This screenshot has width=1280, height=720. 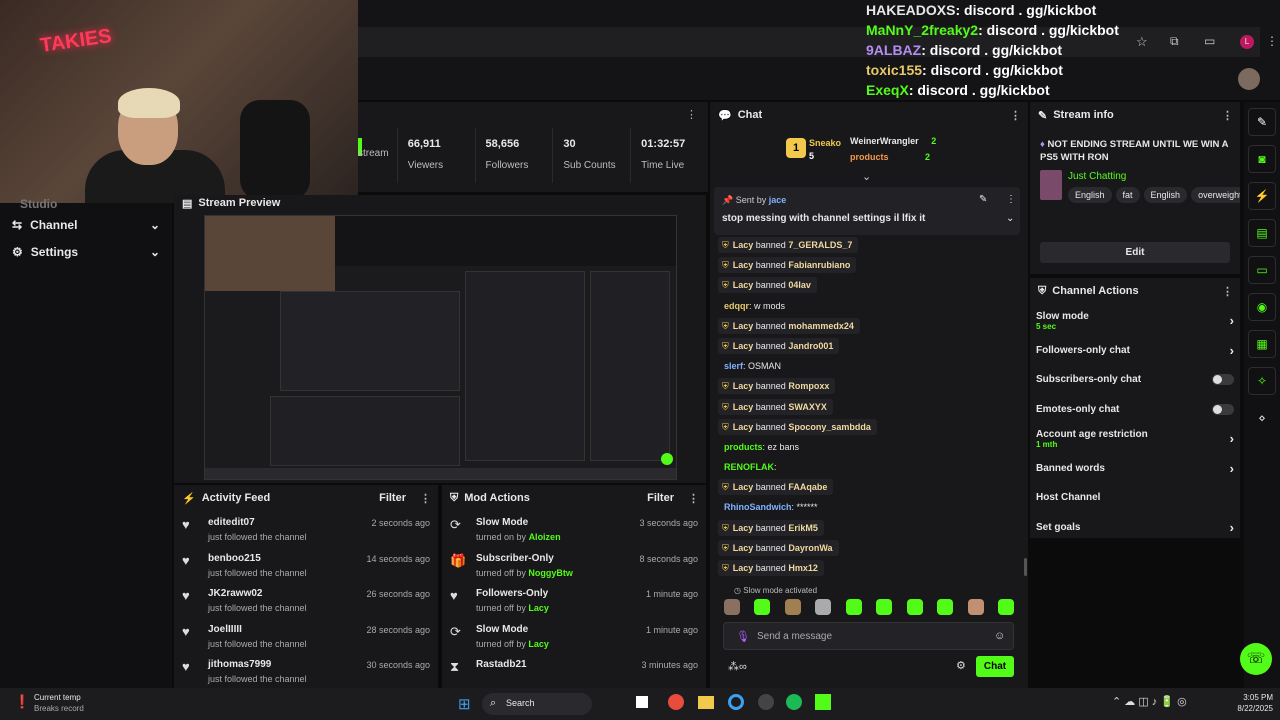 What do you see at coordinates (736, 702) in the screenshot?
I see `edge-icon` at bounding box center [736, 702].